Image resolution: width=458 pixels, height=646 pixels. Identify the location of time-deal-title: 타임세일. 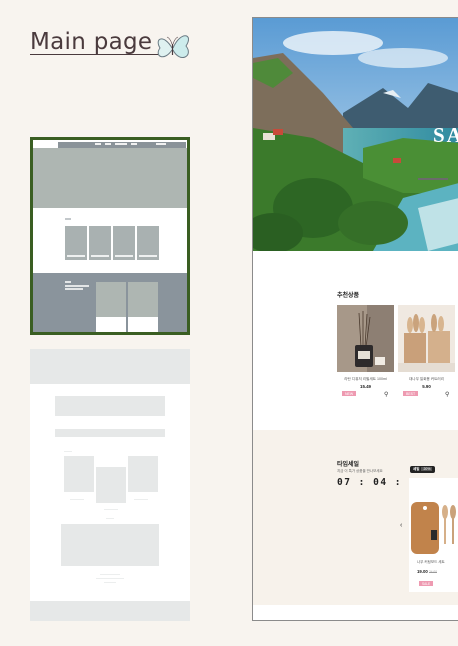
(348, 465).